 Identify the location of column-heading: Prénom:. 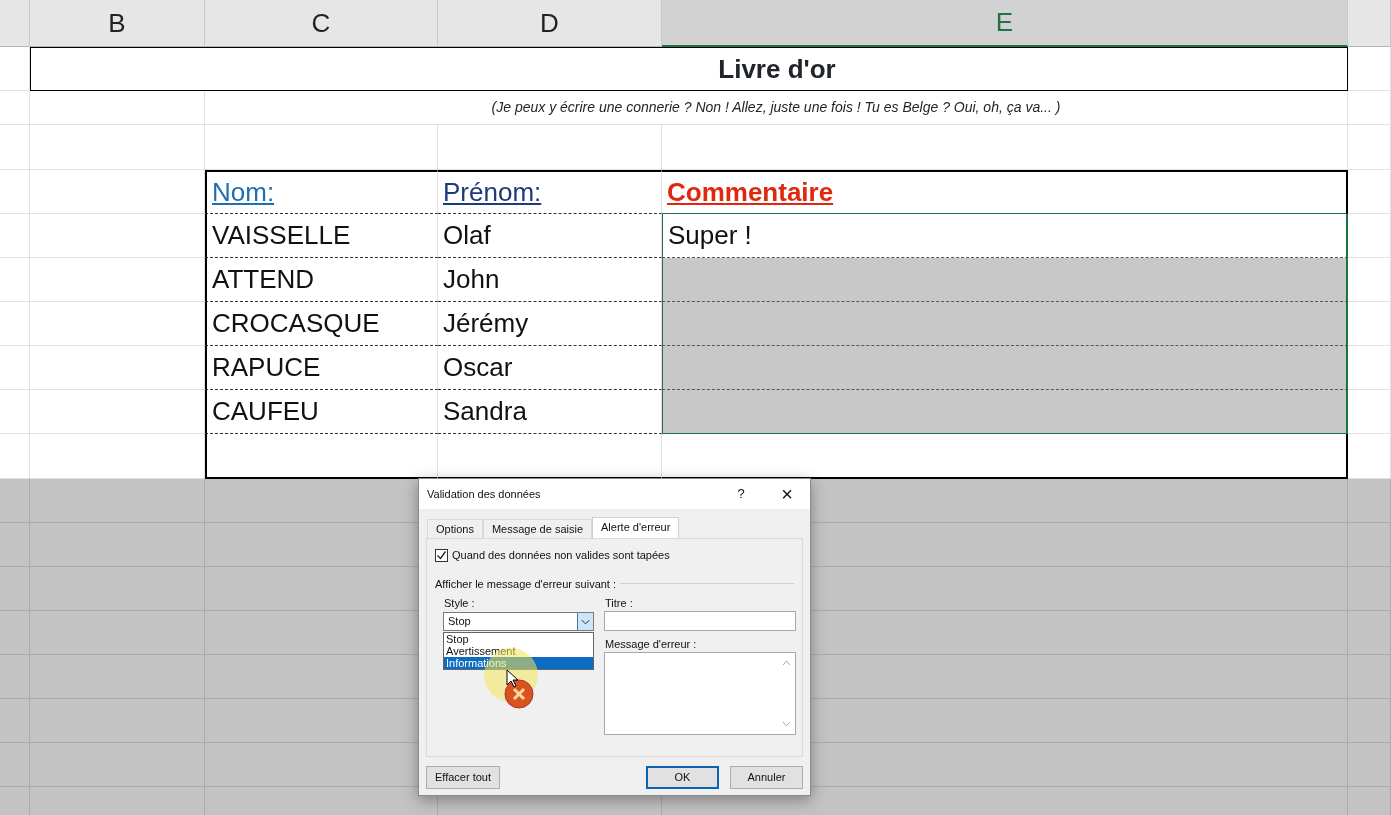
(550, 192).